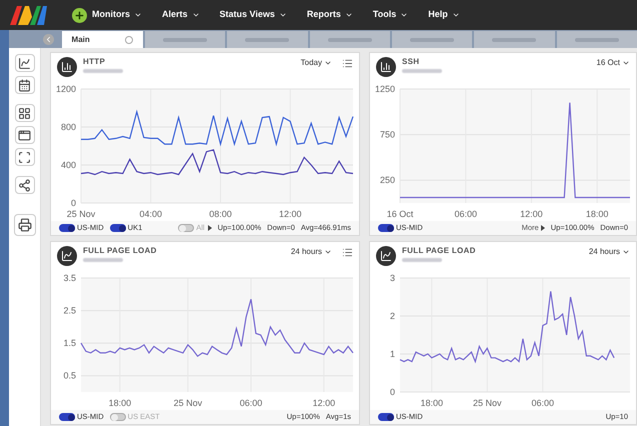 The height and width of the screenshot is (426, 637). I want to click on panel-title: HTTP, so click(94, 62).